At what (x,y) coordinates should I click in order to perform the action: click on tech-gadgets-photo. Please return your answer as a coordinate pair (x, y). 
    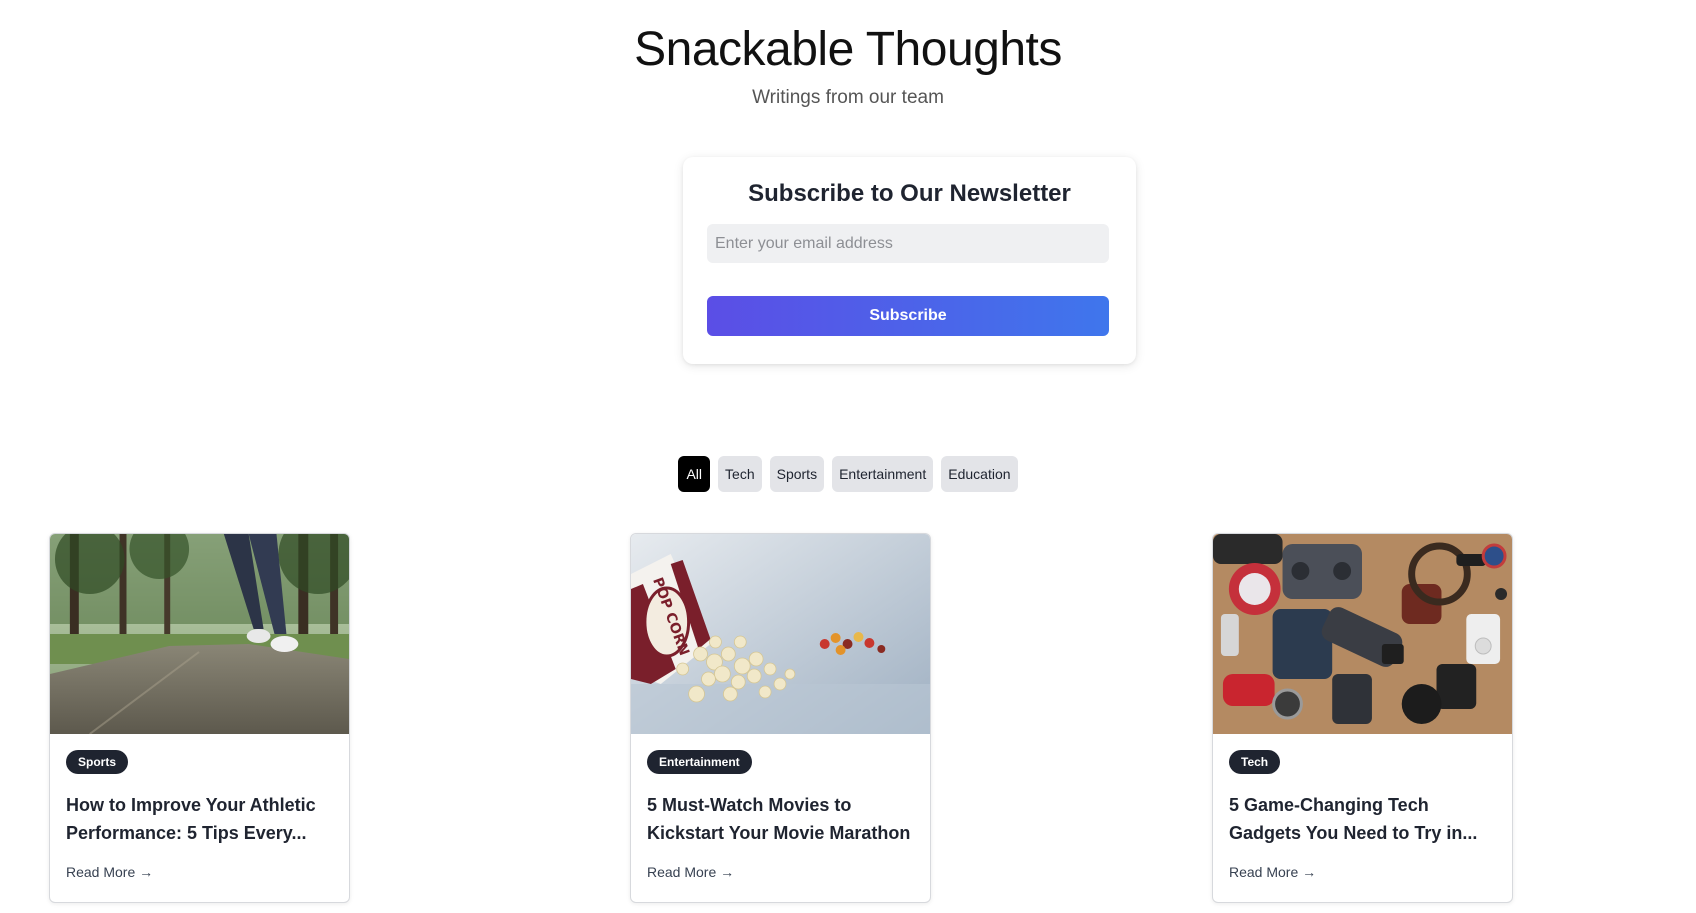
    Looking at the image, I should click on (1362, 634).